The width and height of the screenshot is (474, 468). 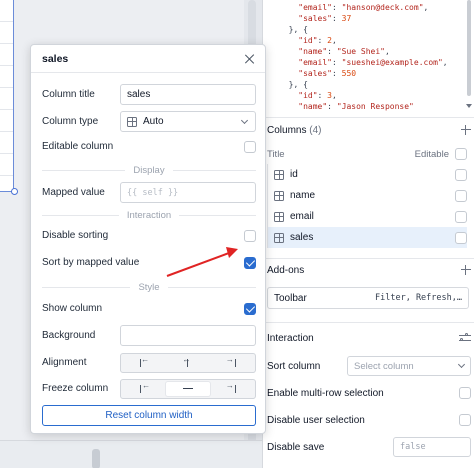 What do you see at coordinates (131, 454) in the screenshot?
I see `bottom-bar` at bounding box center [131, 454].